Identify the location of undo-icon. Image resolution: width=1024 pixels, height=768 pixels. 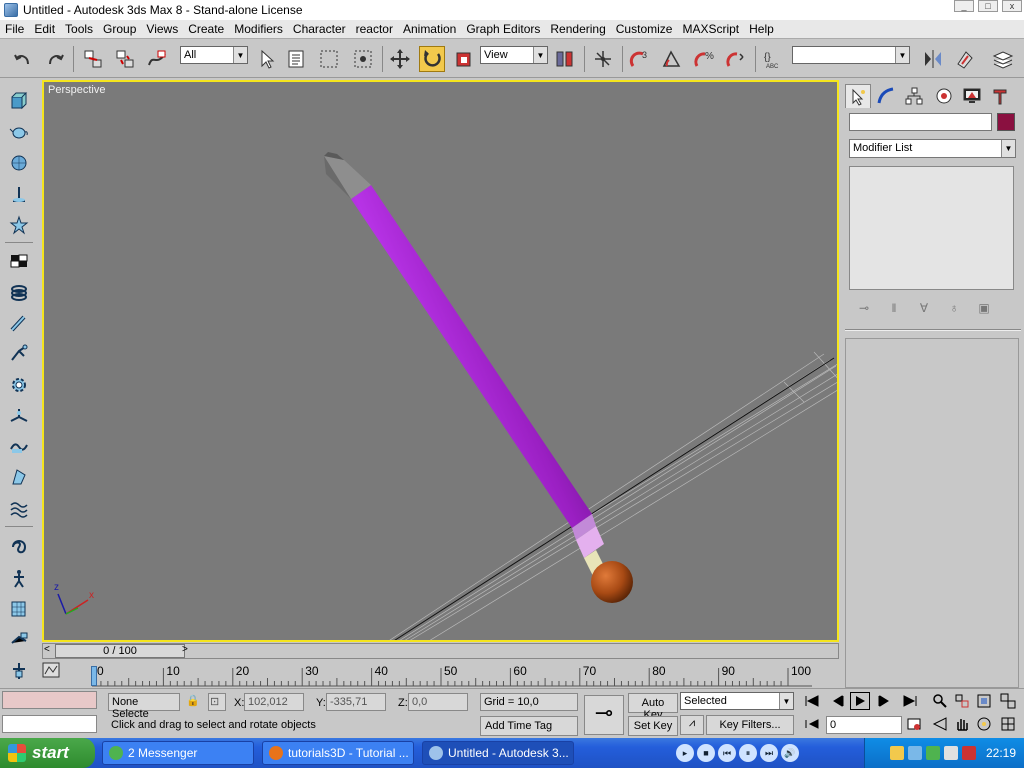
(23, 59).